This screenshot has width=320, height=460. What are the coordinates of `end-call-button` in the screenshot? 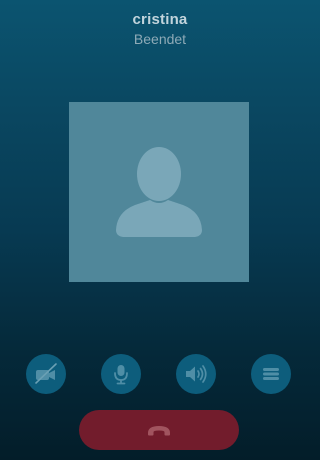 It's located at (159, 430).